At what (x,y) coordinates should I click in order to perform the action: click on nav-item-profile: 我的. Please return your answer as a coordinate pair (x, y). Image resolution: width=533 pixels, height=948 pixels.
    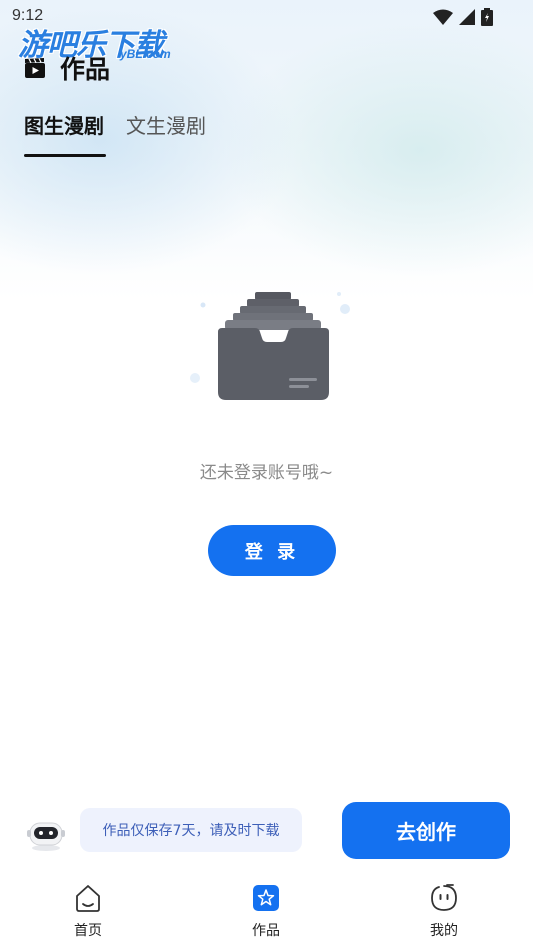
    Looking at the image, I should click on (444, 911).